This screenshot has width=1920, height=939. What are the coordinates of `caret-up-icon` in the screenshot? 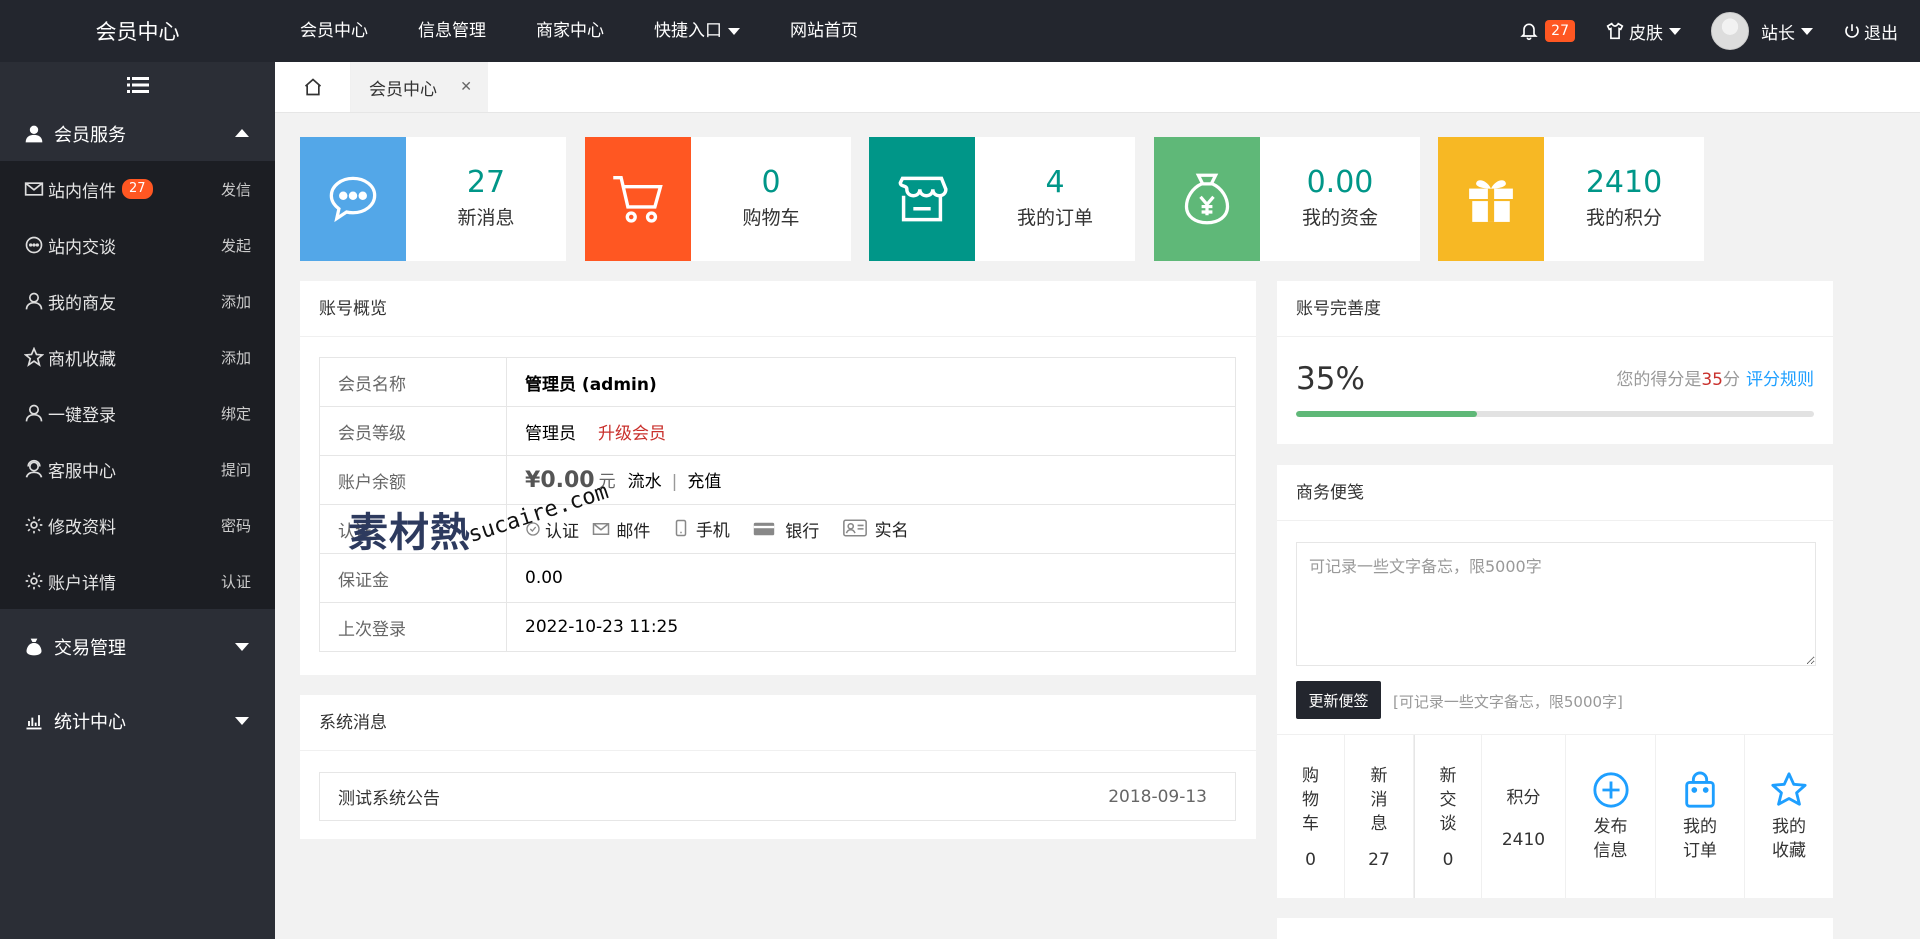 It's located at (242, 133).